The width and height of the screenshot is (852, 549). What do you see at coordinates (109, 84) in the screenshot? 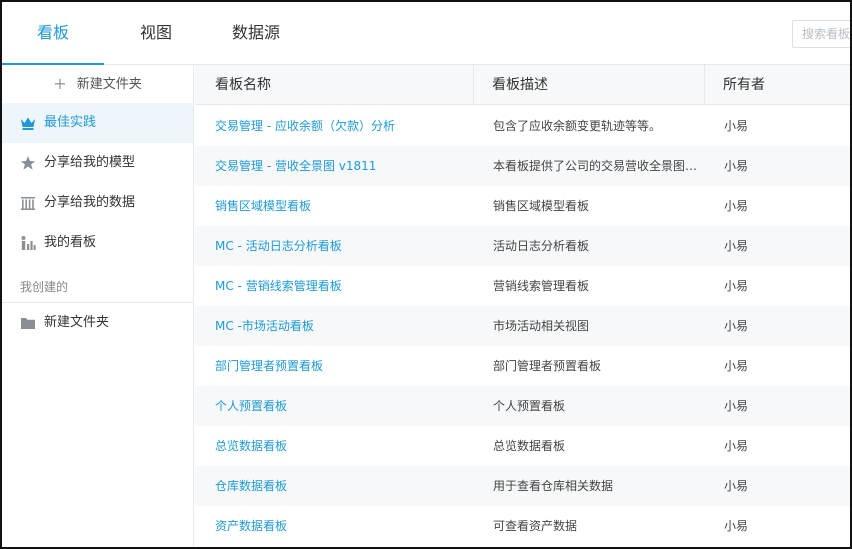
I see `new-folder-label: 新建文件夹` at bounding box center [109, 84].